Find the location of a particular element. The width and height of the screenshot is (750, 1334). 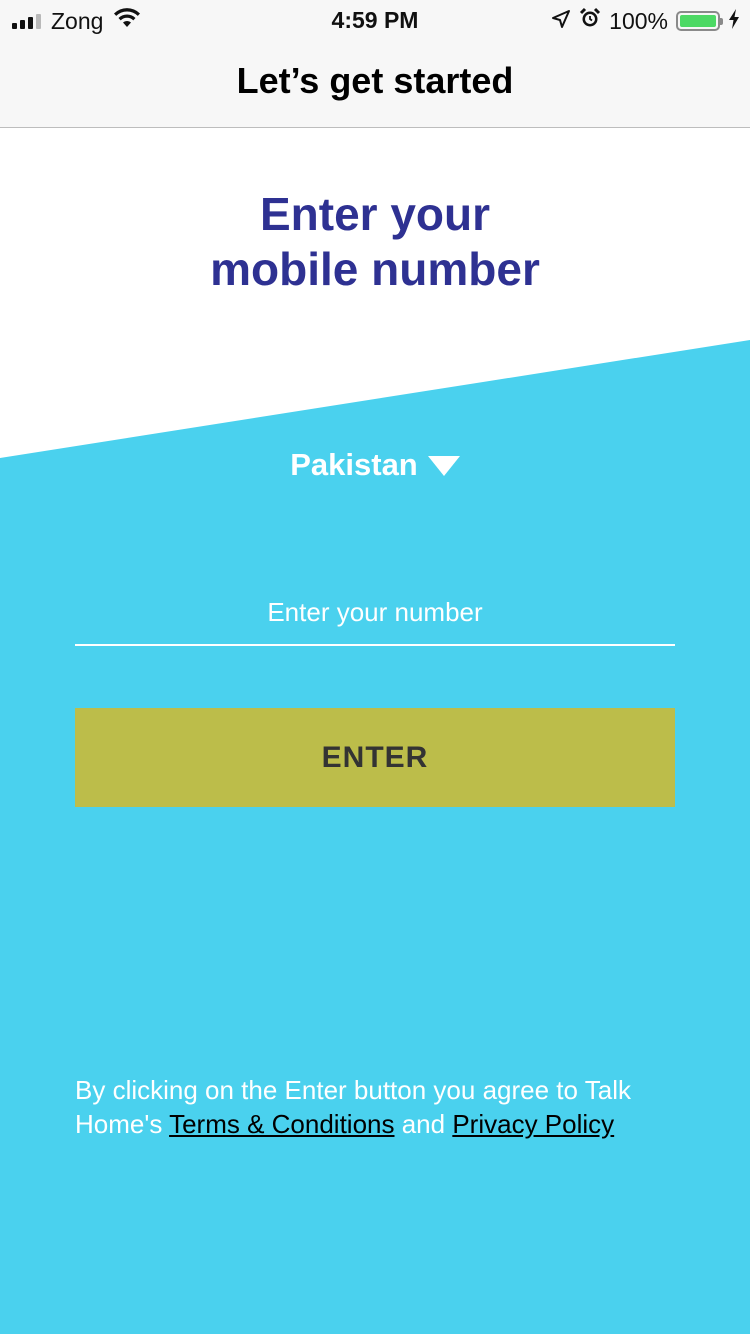

heading: Enter your mobile number is located at coordinates (375, 242).